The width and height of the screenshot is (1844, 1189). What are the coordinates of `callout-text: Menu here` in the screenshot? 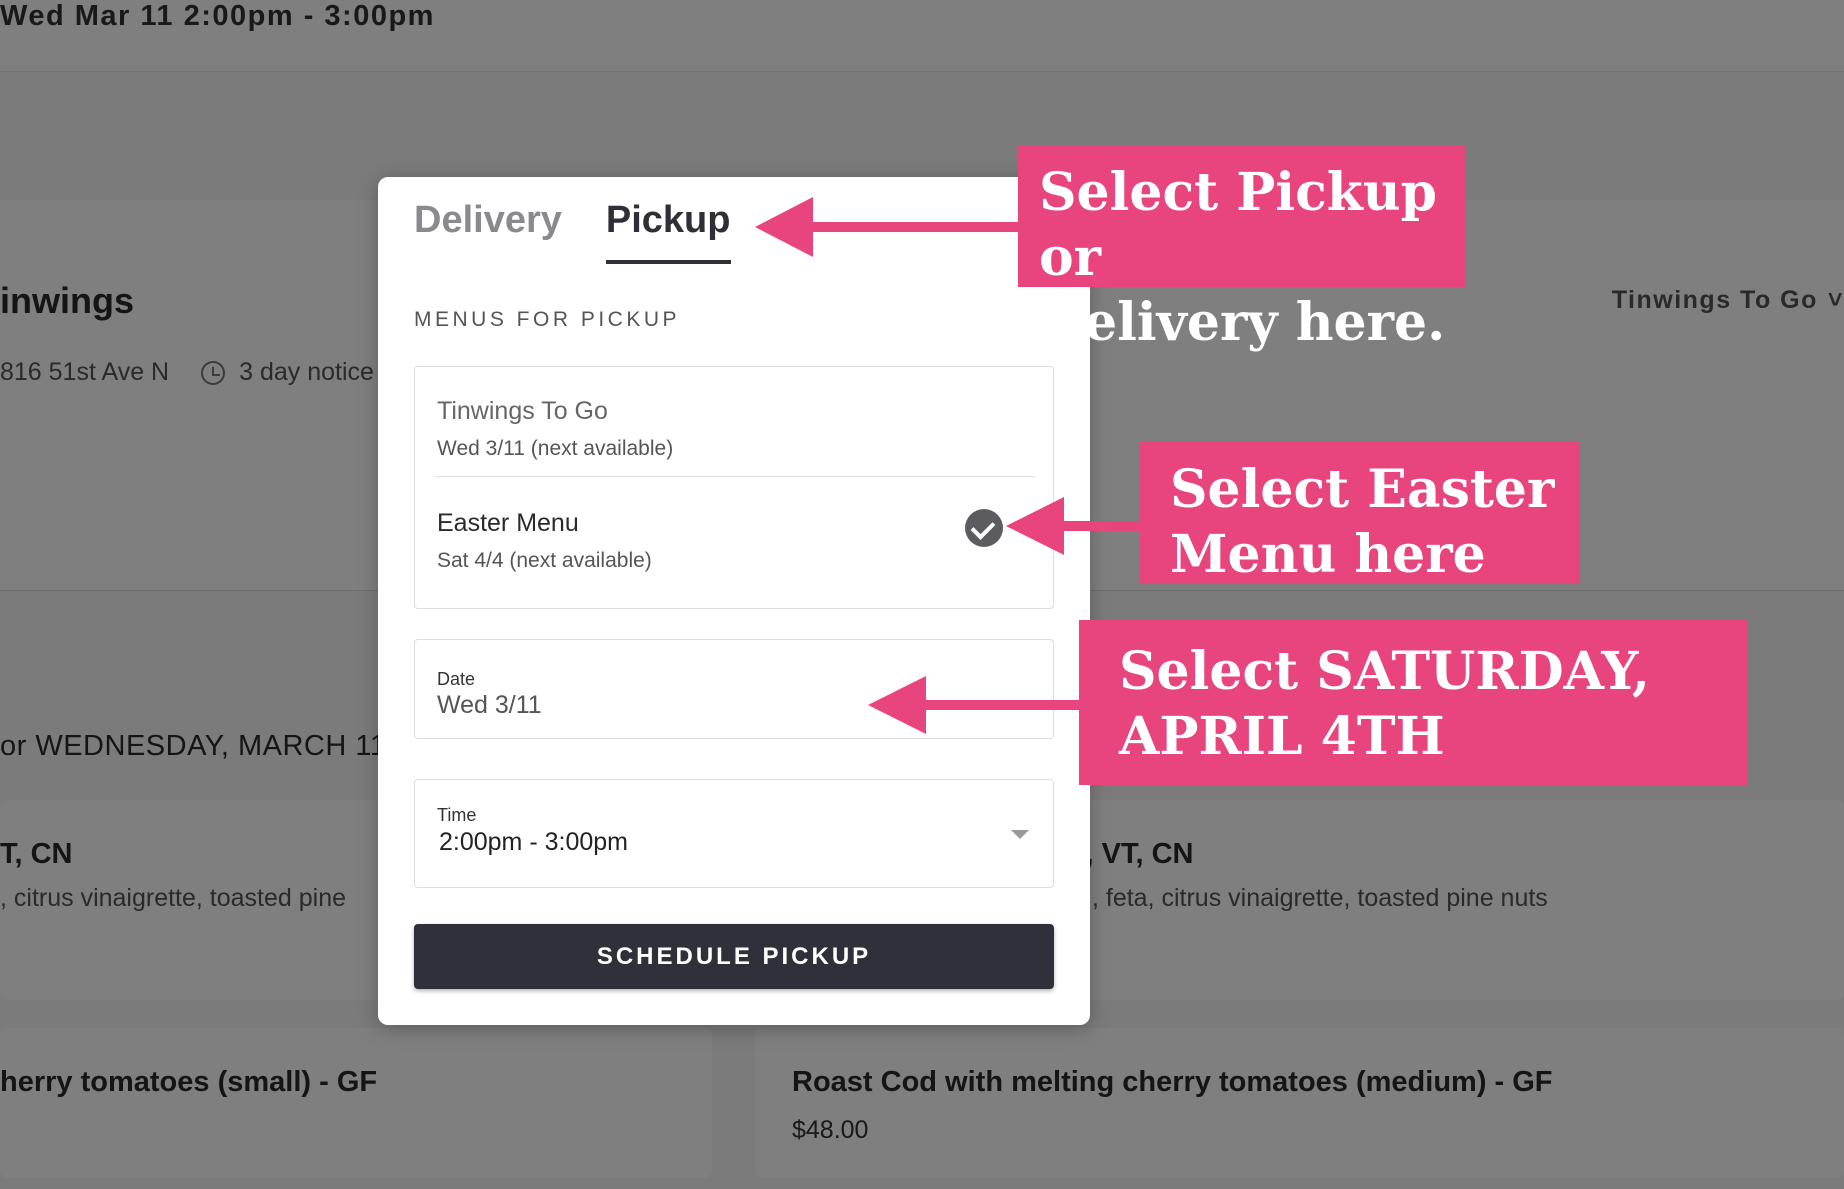 It's located at (1328, 554).